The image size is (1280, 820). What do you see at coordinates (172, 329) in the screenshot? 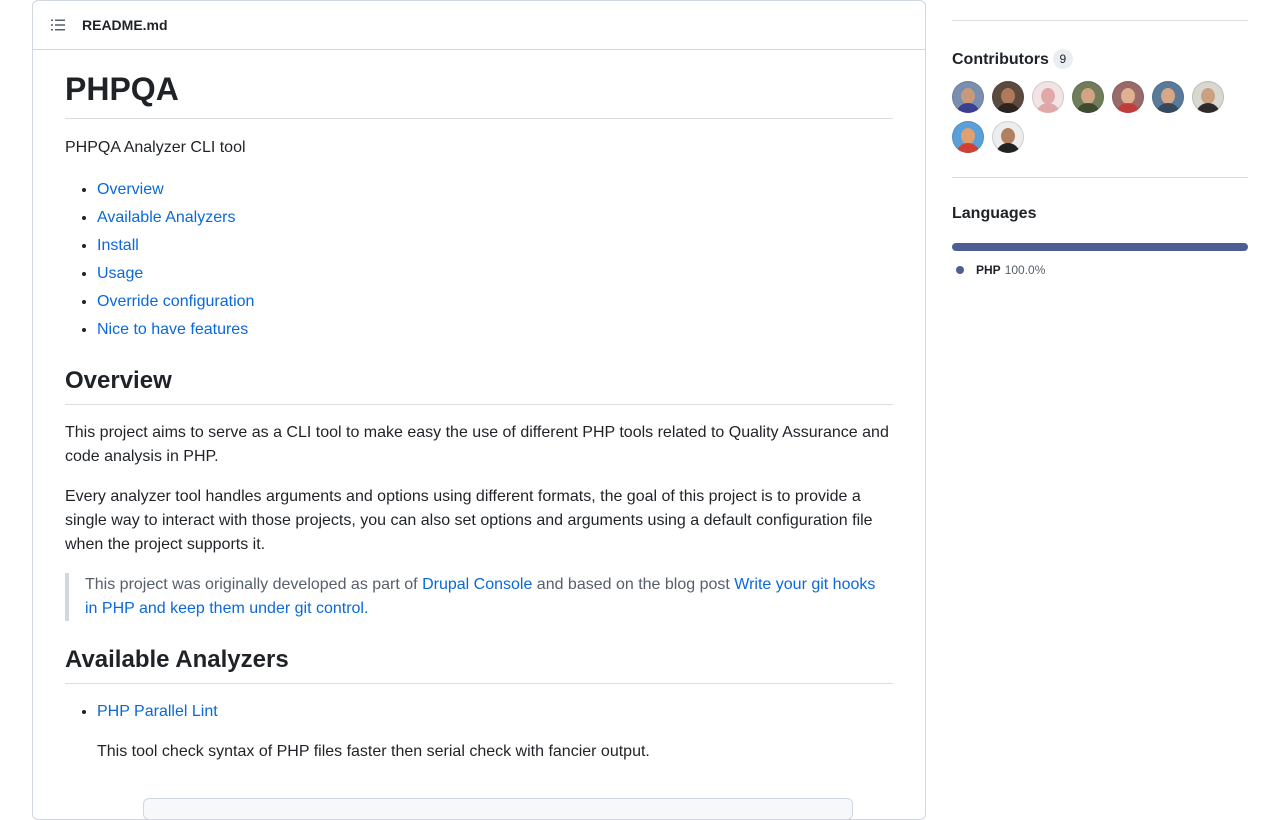
I see `toc-link-nice-to-have-features: Nice to have features` at bounding box center [172, 329].